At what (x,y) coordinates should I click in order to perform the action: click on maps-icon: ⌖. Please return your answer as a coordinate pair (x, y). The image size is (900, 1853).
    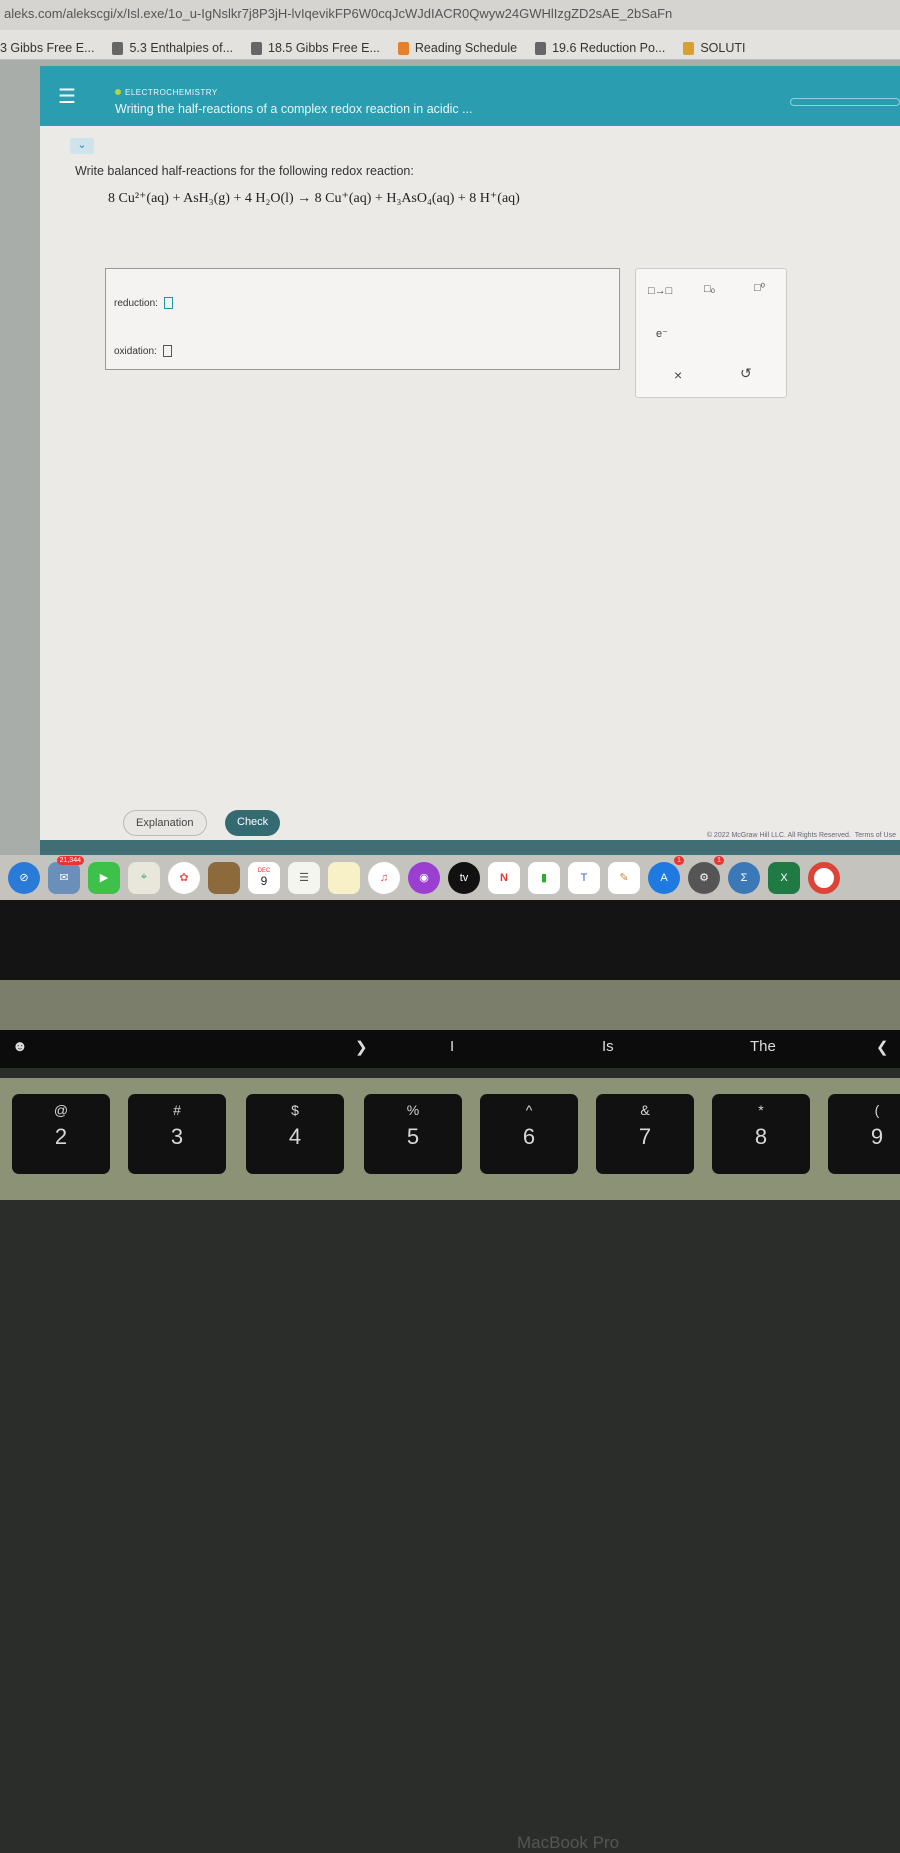
    Looking at the image, I should click on (144, 877).